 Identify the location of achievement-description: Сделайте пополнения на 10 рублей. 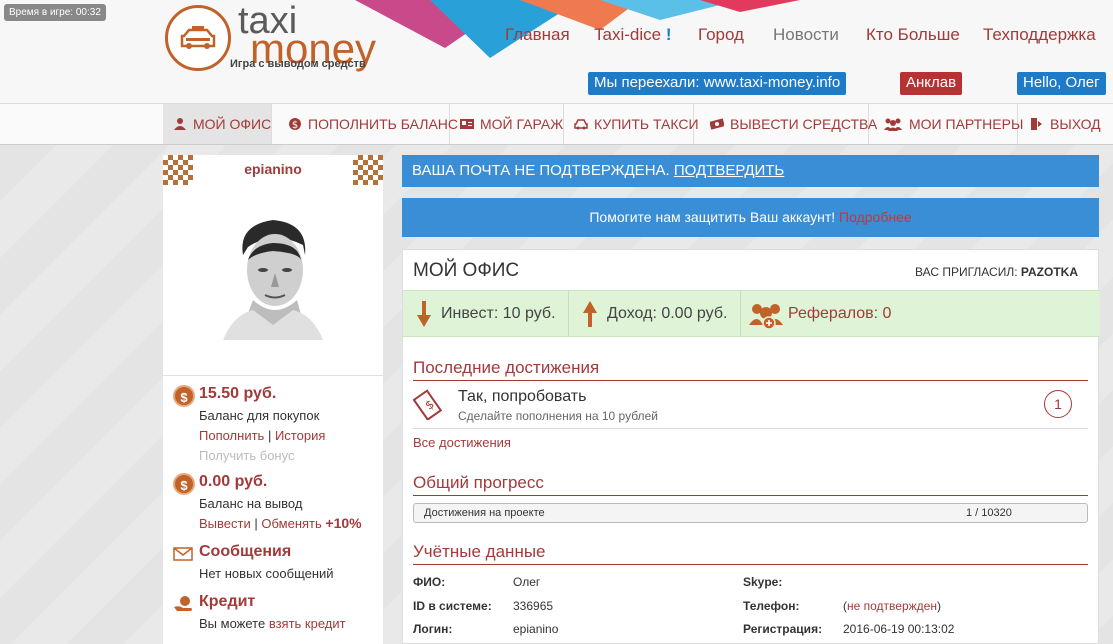
(558, 416).